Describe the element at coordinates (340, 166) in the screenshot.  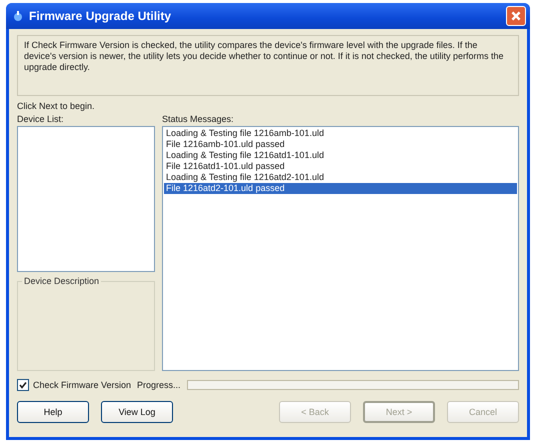
I see `status-message: File 1216atd1-101.uld passed` at that location.